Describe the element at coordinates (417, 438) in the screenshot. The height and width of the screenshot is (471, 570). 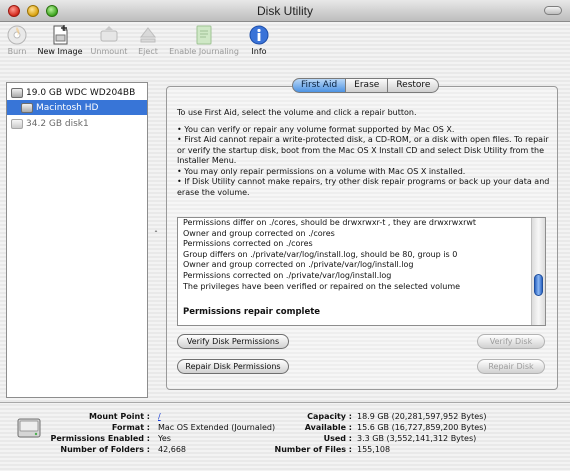
I see `used-value: 3.3 GB (3,552,141,312 Bytes)` at that location.